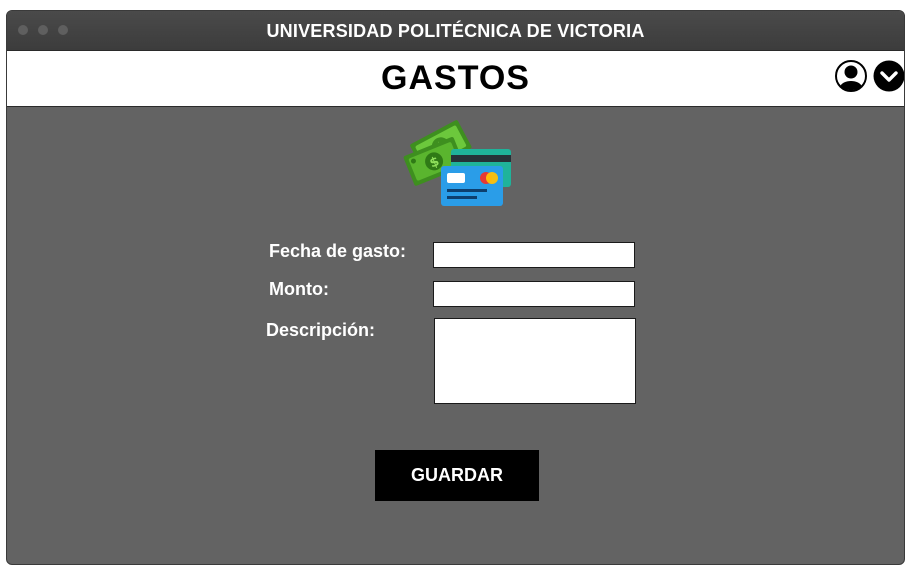  I want to click on save-button: GUARDAR, so click(457, 475).